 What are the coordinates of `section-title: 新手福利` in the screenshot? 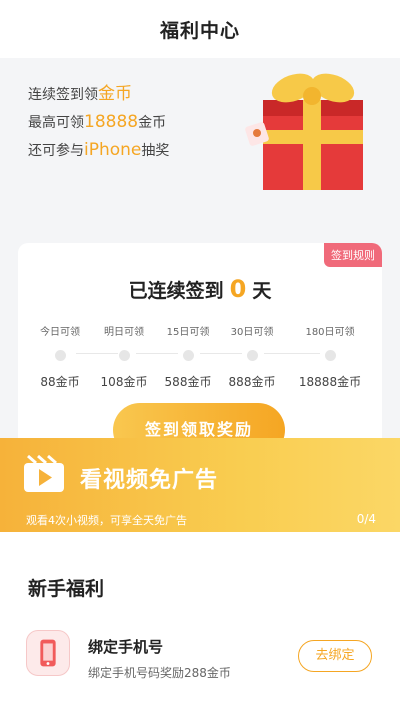 It's located at (66, 589).